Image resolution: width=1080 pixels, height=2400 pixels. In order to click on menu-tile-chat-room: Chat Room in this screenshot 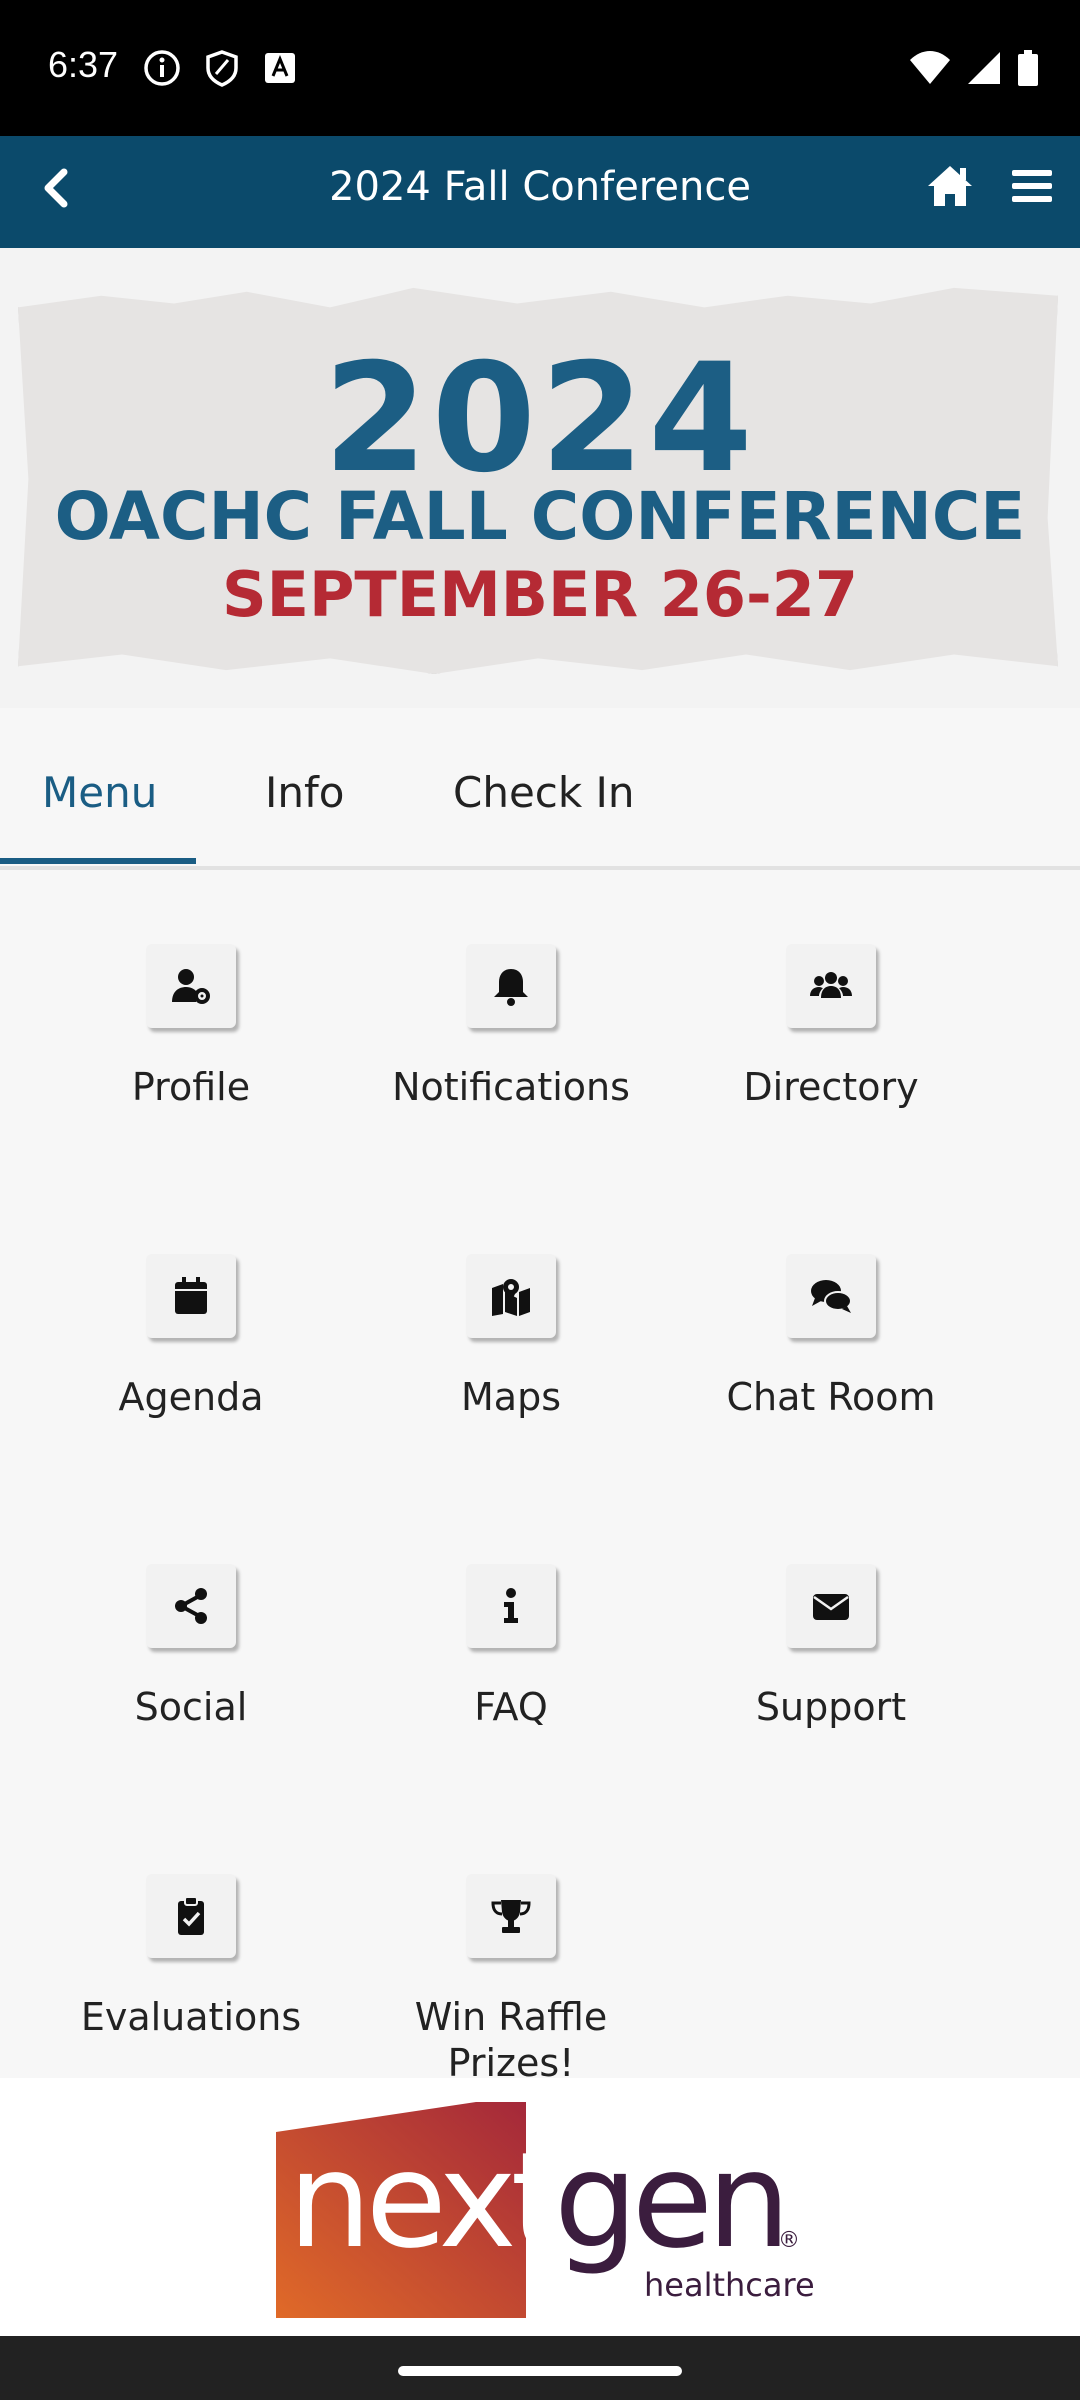, I will do `click(831, 1310)`.